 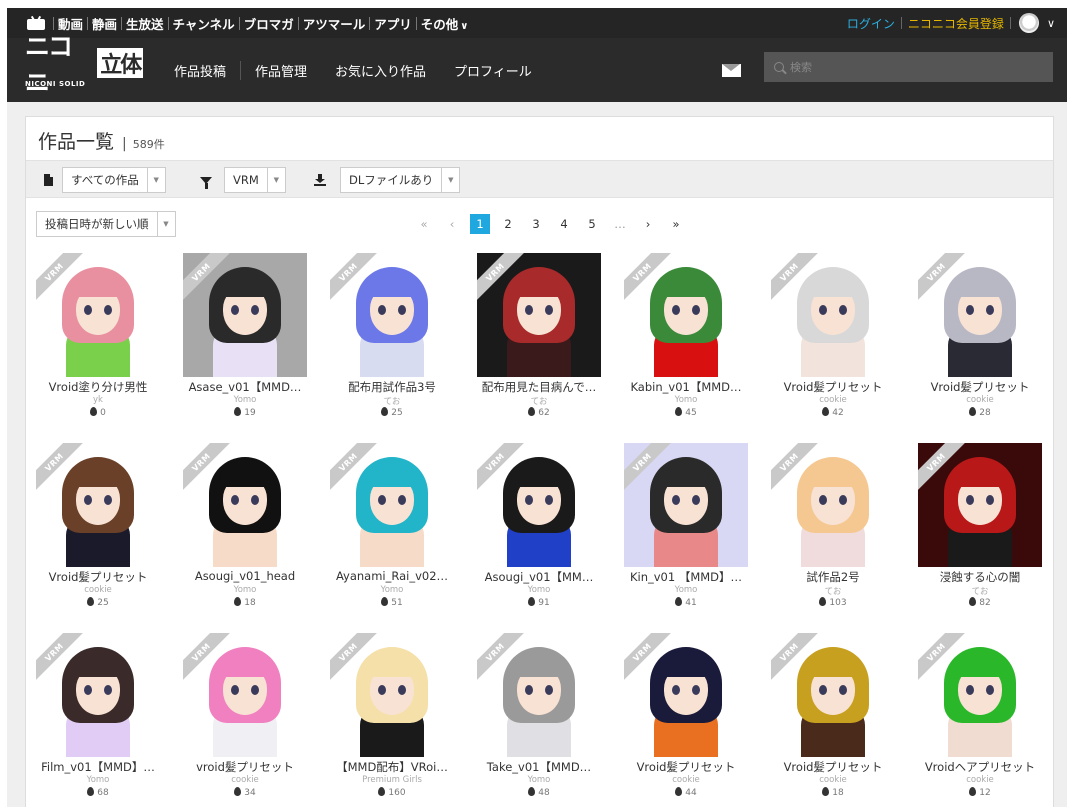 I want to click on work-title: Vroid塗り分け男性, so click(x=98, y=387).